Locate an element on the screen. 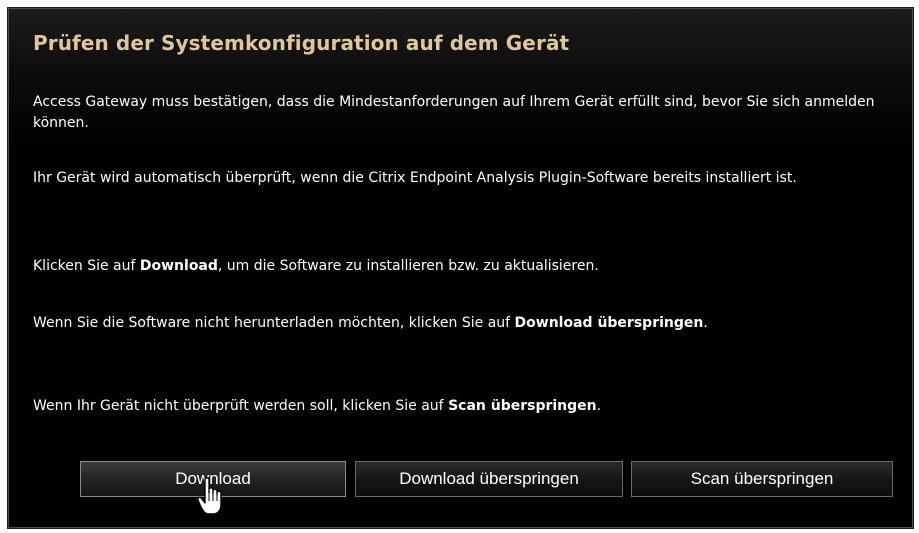 The width and height of the screenshot is (919, 533). skip-scan-button: Scan überspringen is located at coordinates (762, 479).